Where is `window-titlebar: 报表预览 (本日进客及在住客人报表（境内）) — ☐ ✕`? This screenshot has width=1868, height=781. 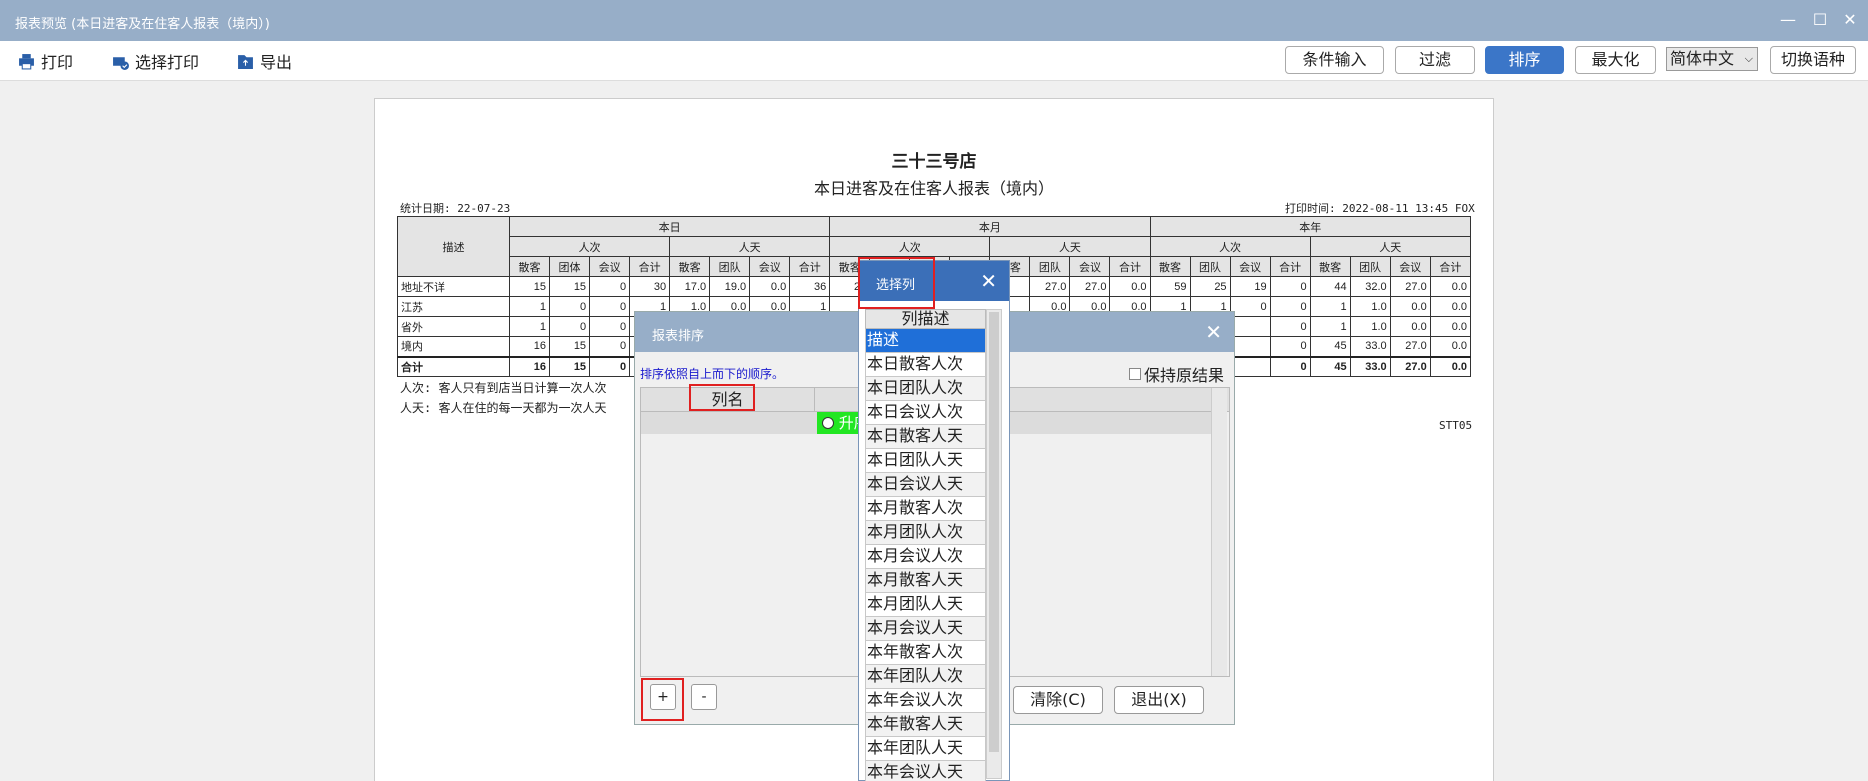 window-titlebar: 报表预览 (本日进客及在住客人报表（境内）) — ☐ ✕ is located at coordinates (934, 20).